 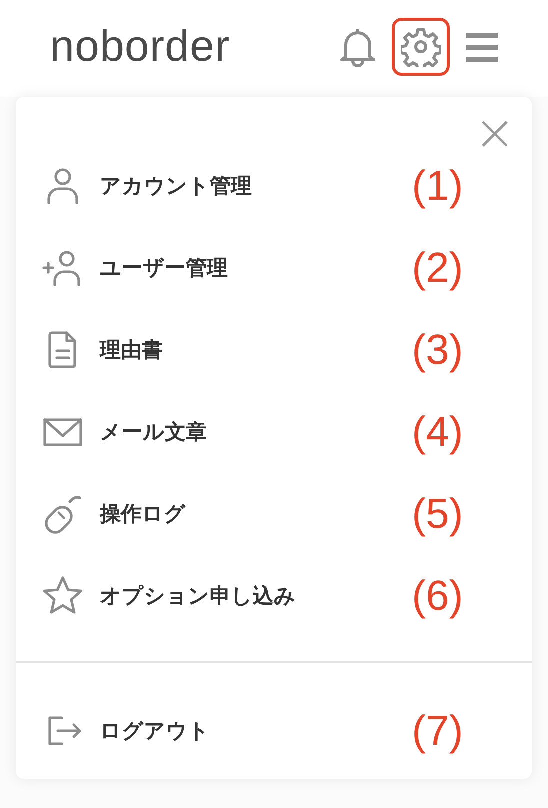 I want to click on star-icon, so click(x=63, y=596).